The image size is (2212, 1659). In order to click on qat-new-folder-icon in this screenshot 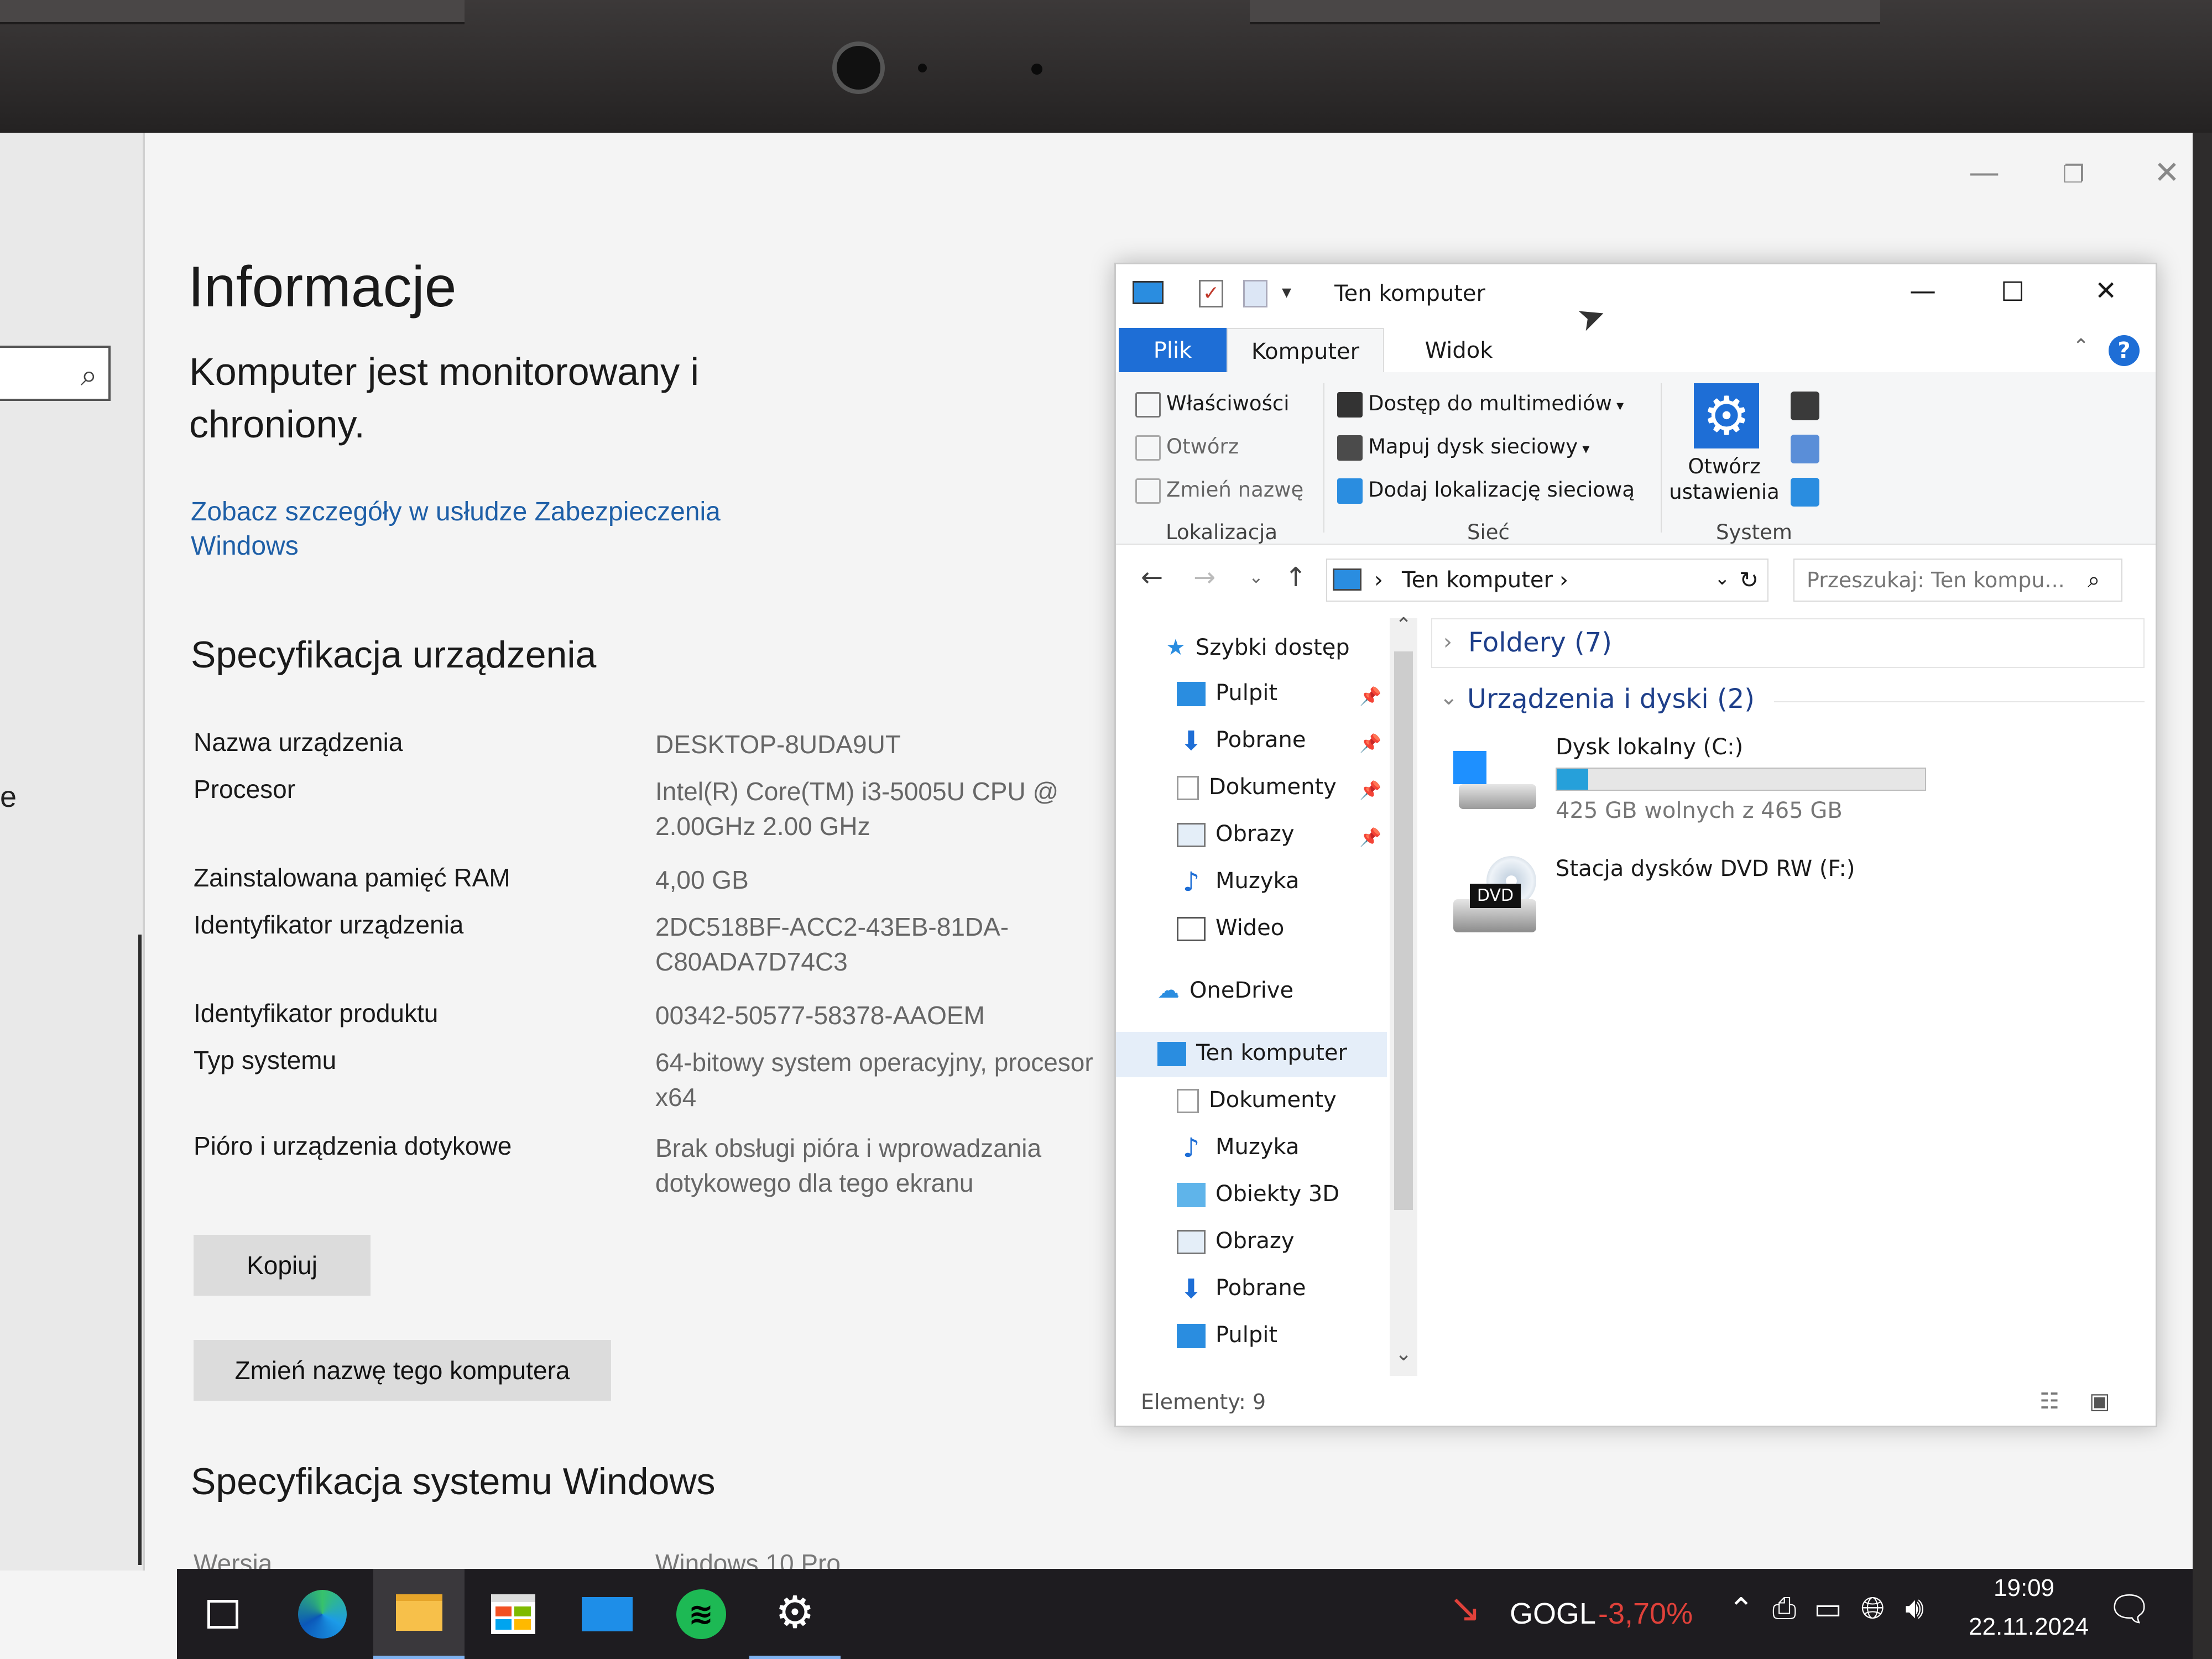, I will do `click(1255, 294)`.